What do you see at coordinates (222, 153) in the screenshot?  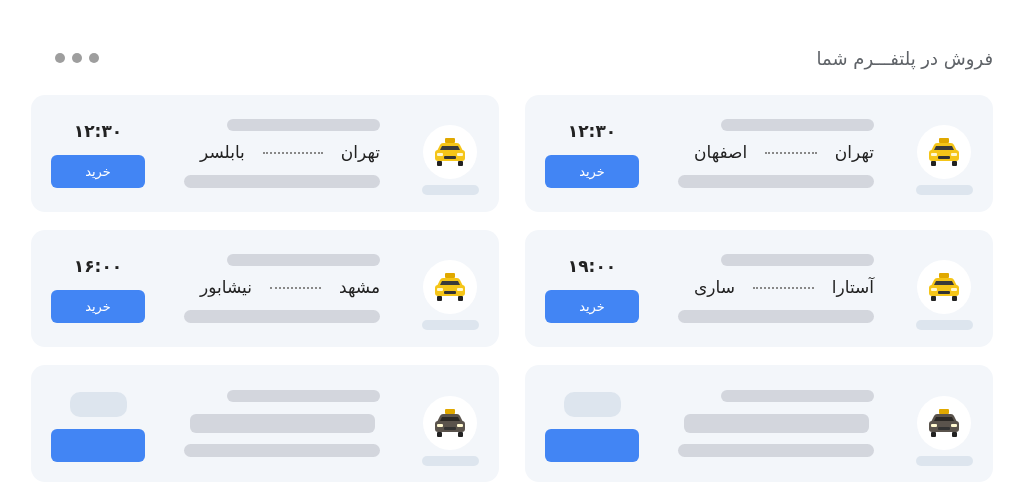 I see `destination-city: بابلسر` at bounding box center [222, 153].